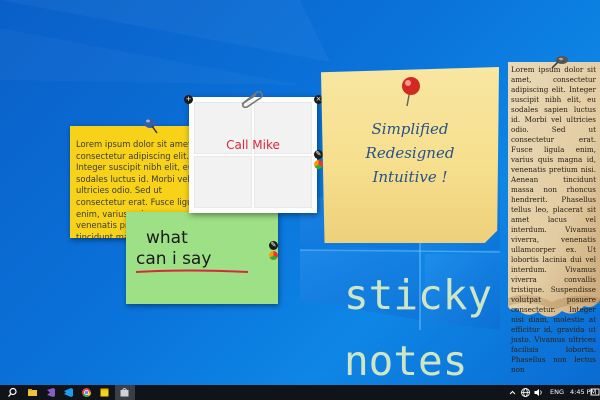 Image resolution: width=600 pixels, height=400 pixels. What do you see at coordinates (32, 392) in the screenshot?
I see `file-explorer-icon` at bounding box center [32, 392].